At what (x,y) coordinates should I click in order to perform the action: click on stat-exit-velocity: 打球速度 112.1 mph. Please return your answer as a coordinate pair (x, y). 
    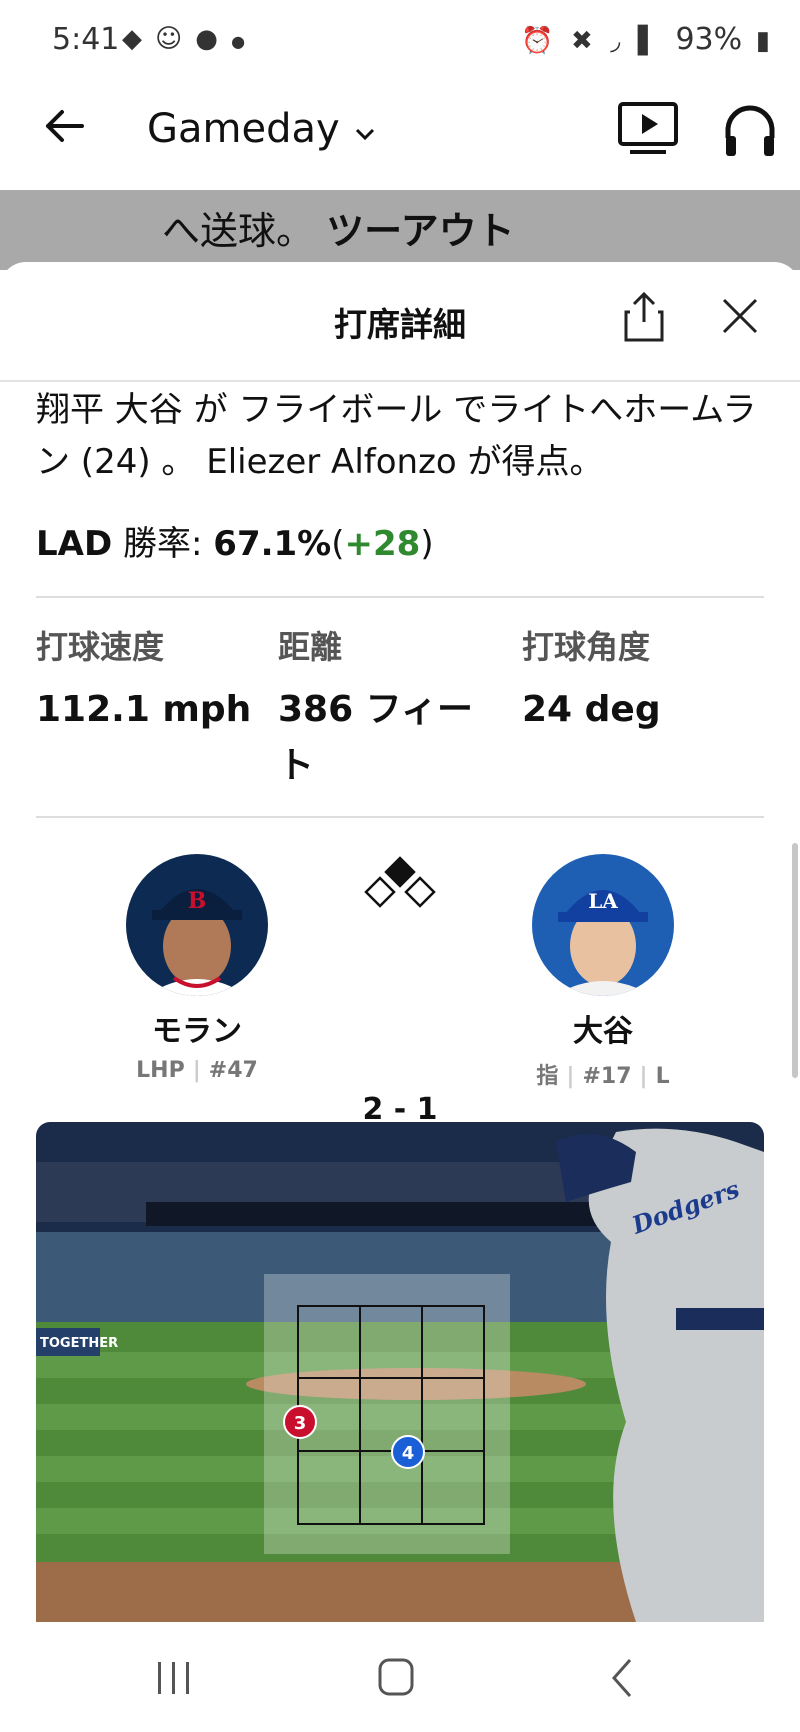
    Looking at the image, I should click on (151, 682).